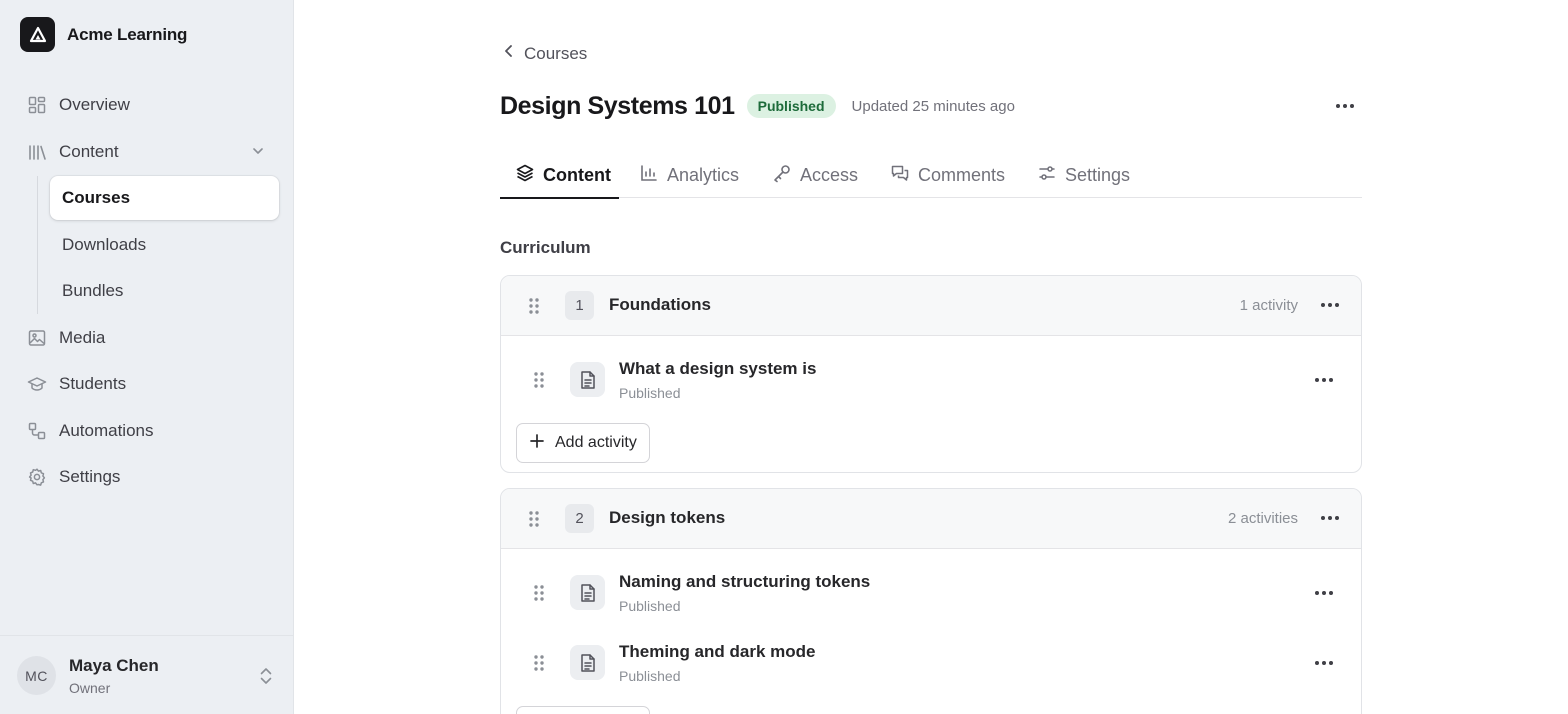 This screenshot has height=714, width=1568. I want to click on page-title: Design Systems 101, so click(617, 105).